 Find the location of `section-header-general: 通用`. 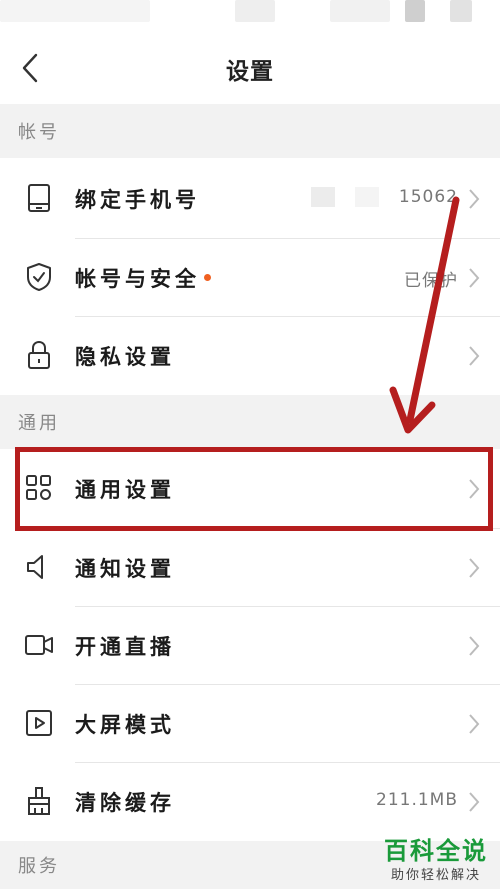

section-header-general: 通用 is located at coordinates (250, 422).